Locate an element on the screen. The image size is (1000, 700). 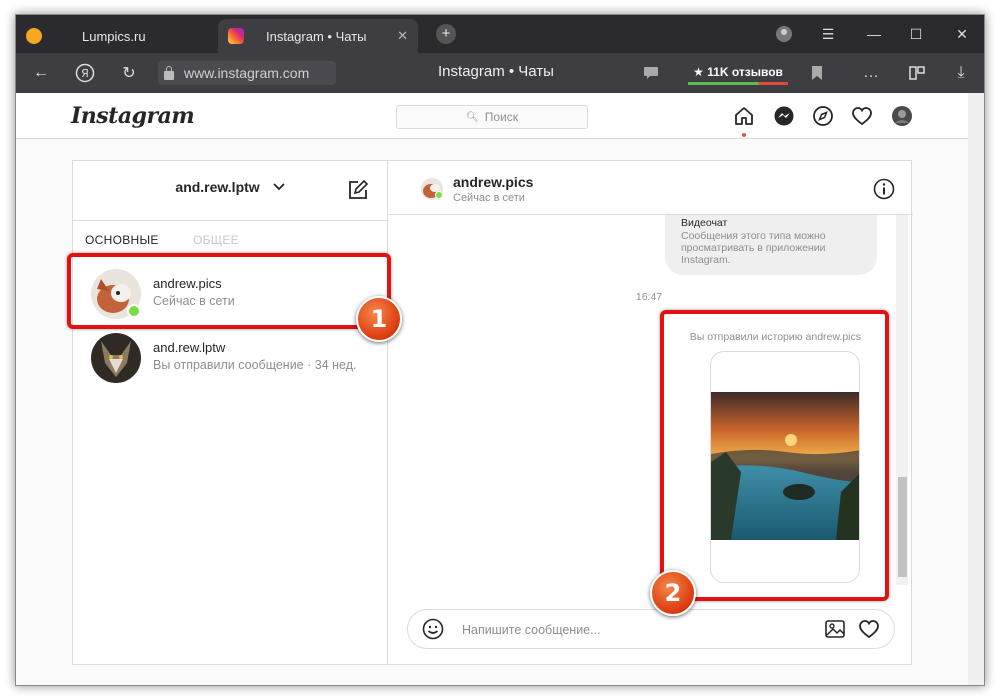
tab-instagram: Instagram • Чаты ✕ is located at coordinates (318, 36).